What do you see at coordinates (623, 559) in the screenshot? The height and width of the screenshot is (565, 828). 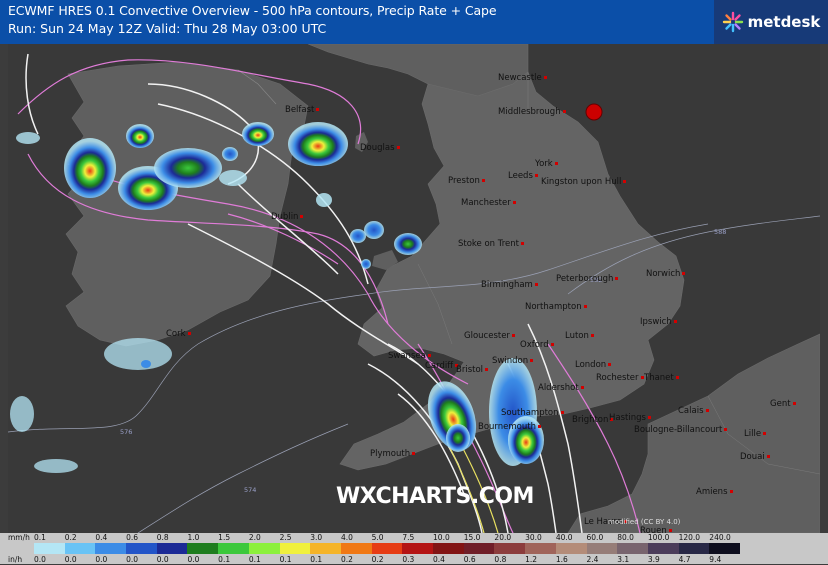 I see `legend-in-value: 3.1` at bounding box center [623, 559].